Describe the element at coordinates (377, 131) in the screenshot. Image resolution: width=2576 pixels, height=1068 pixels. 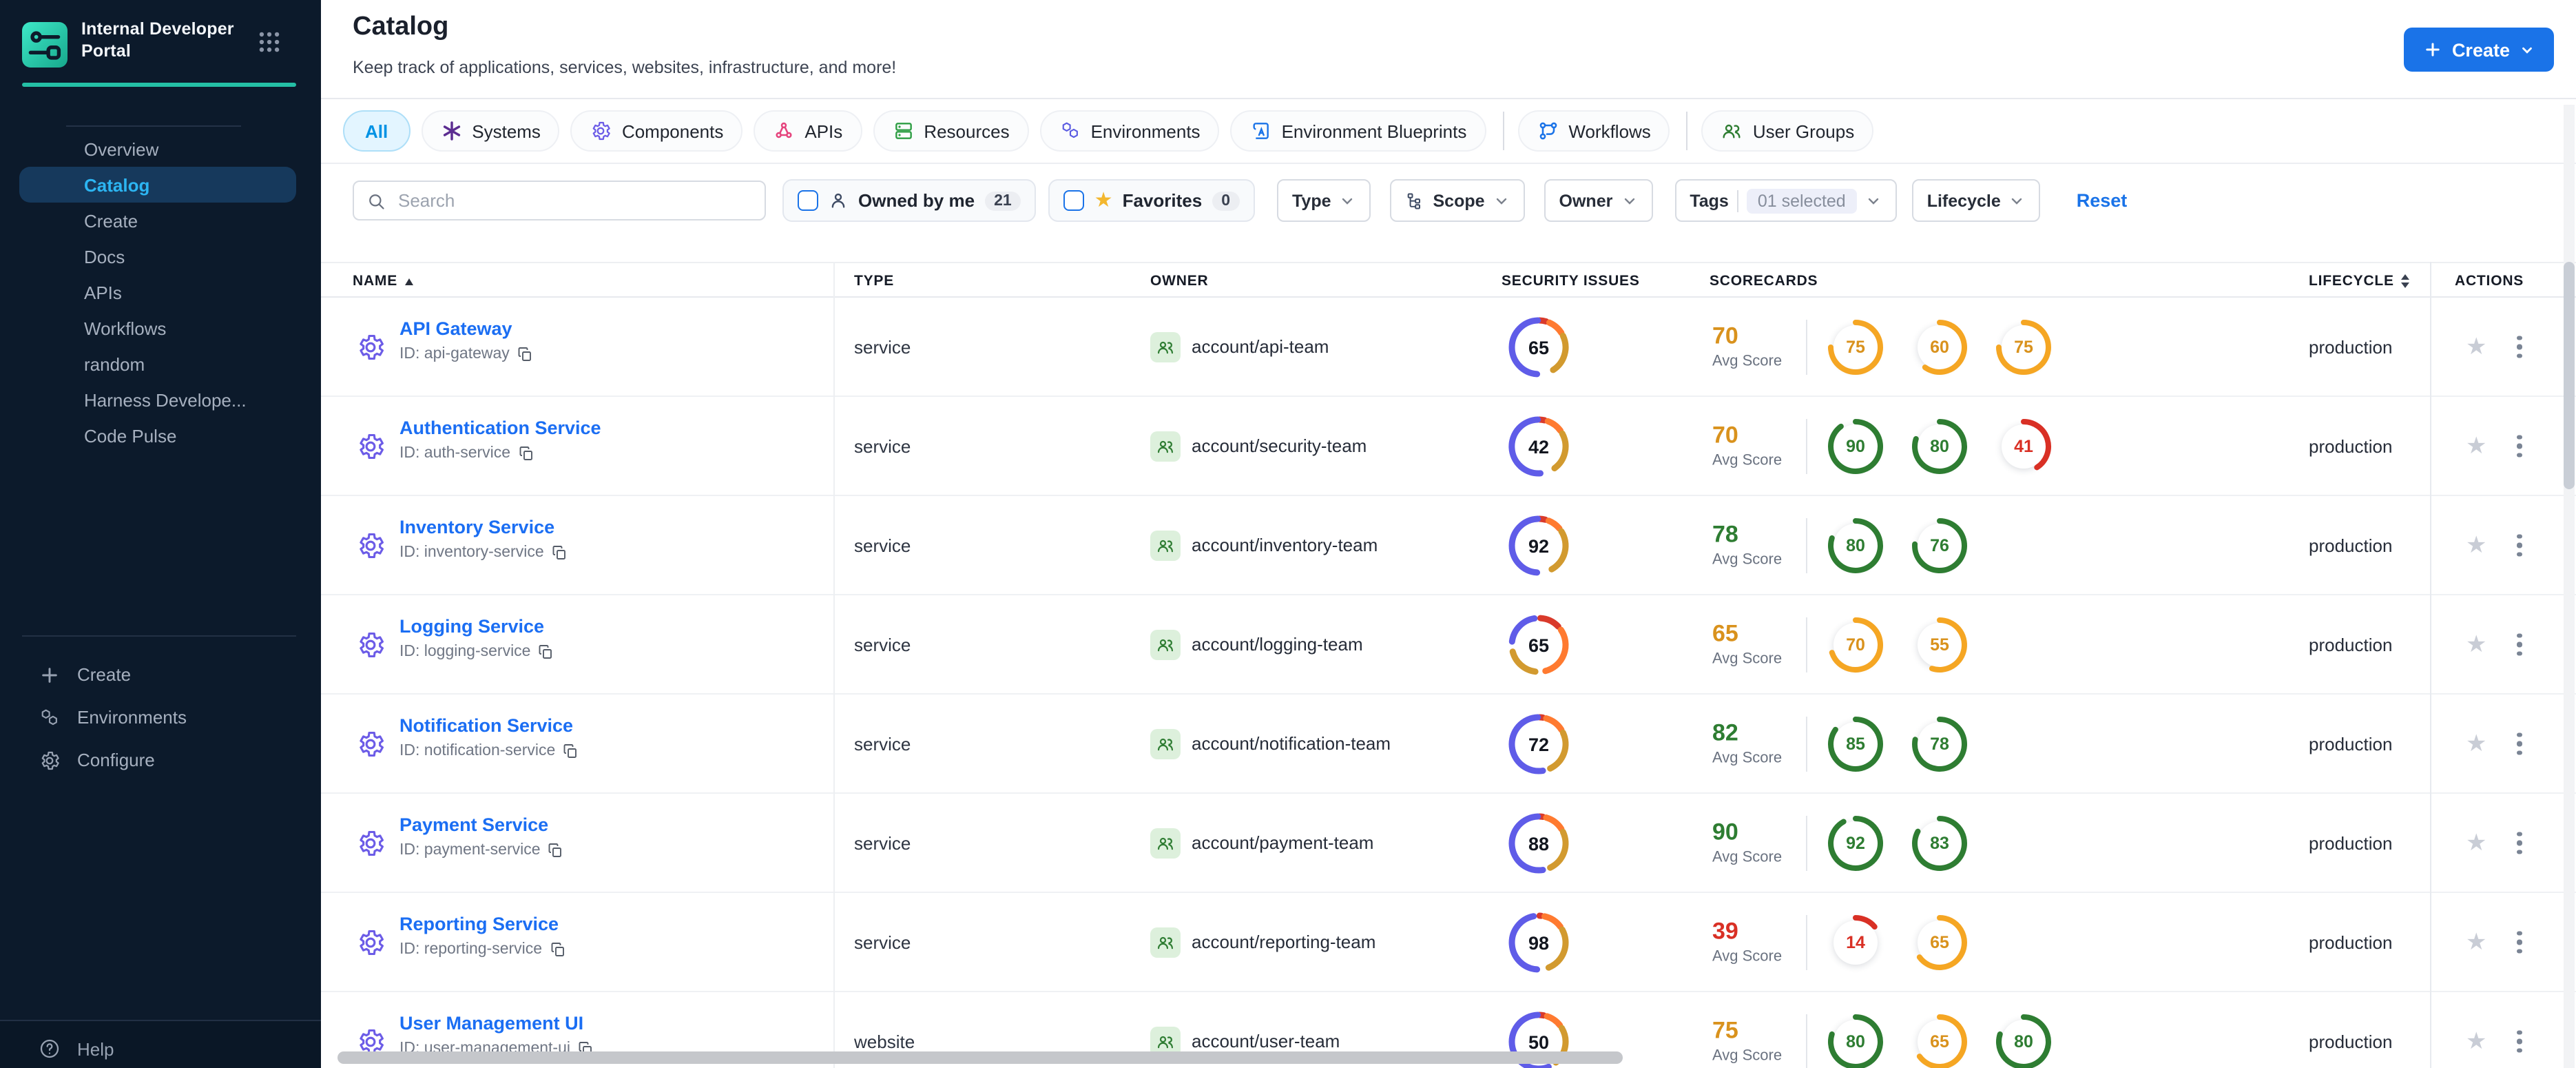
I see `tab-all: All` at that location.